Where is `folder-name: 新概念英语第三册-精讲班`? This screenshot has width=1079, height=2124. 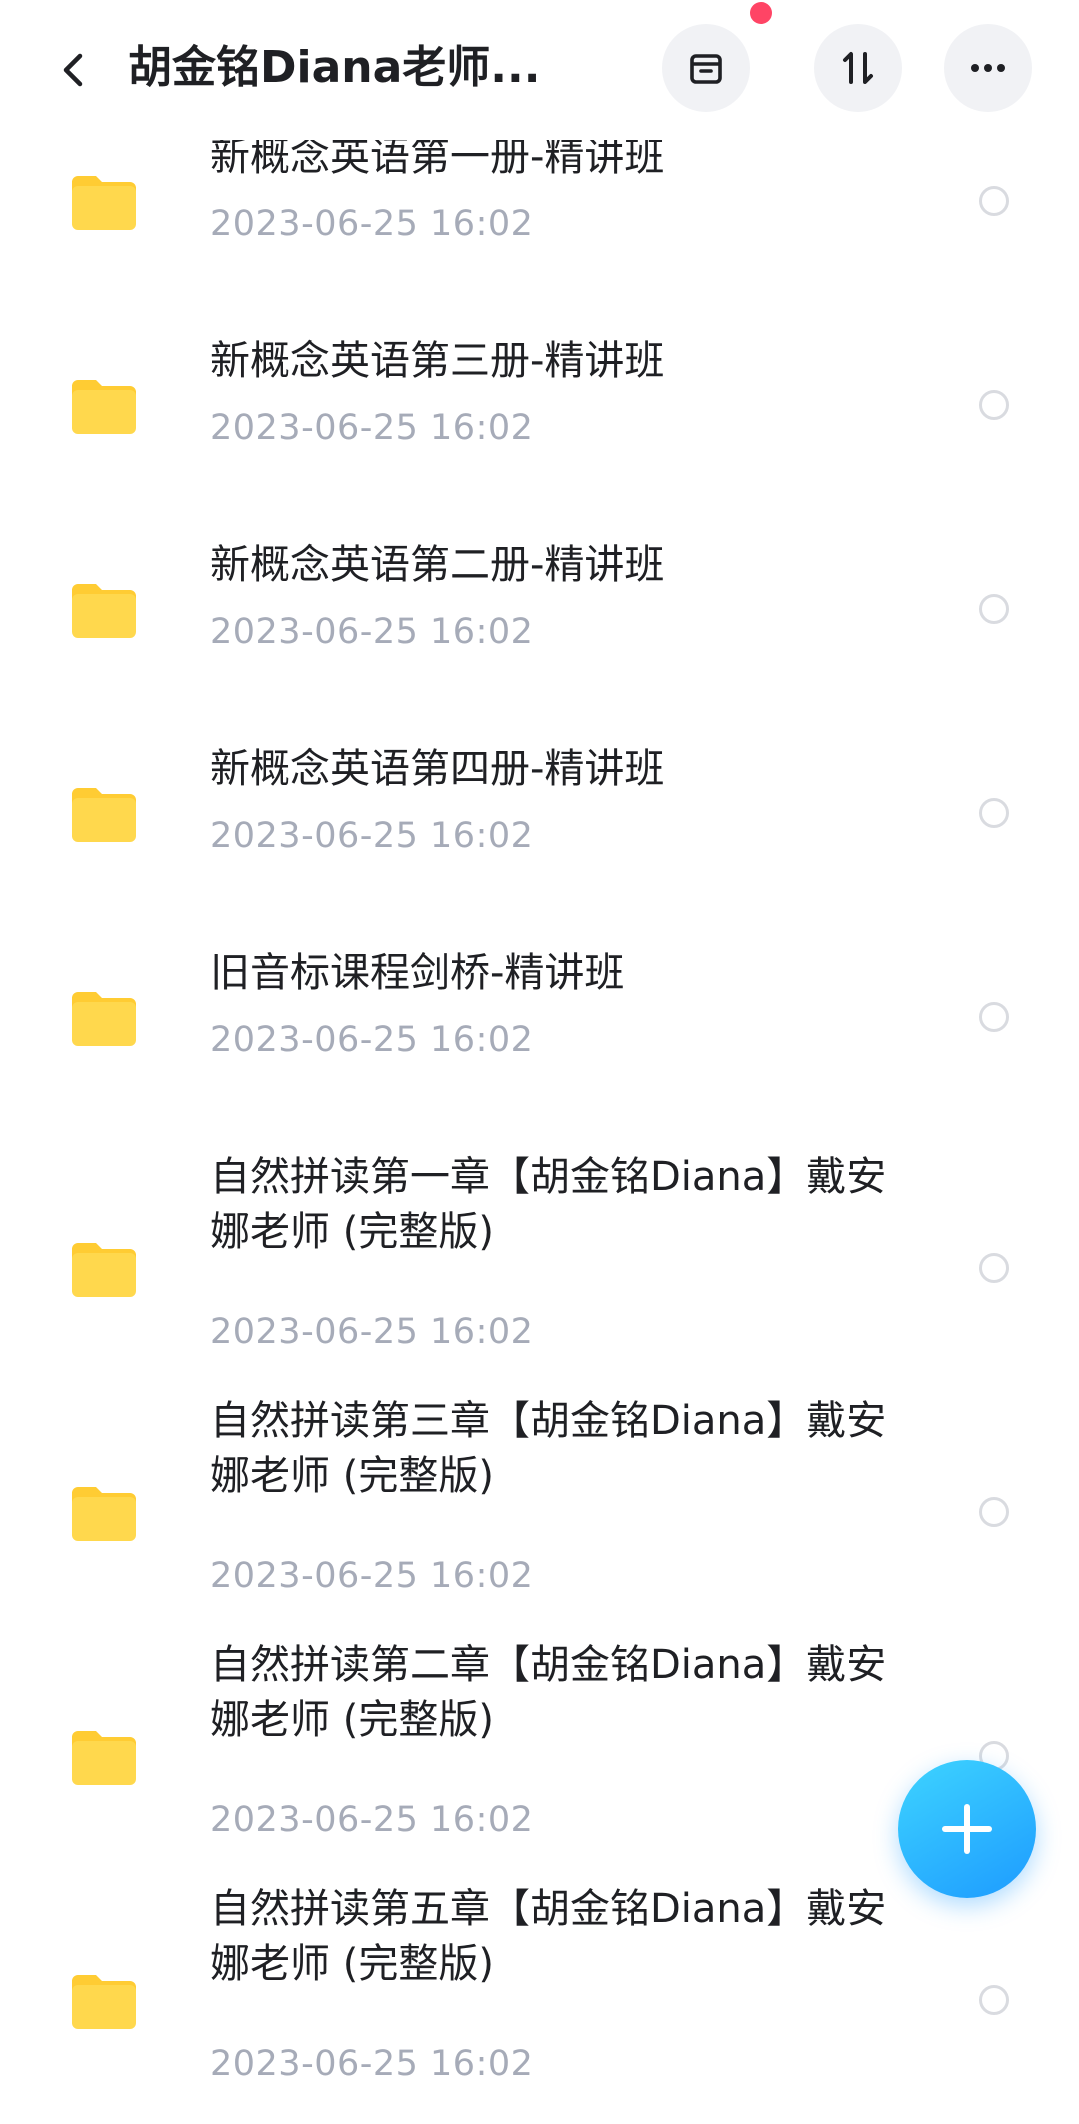 folder-name: 新概念英语第三册-精讲班 is located at coordinates (560, 361).